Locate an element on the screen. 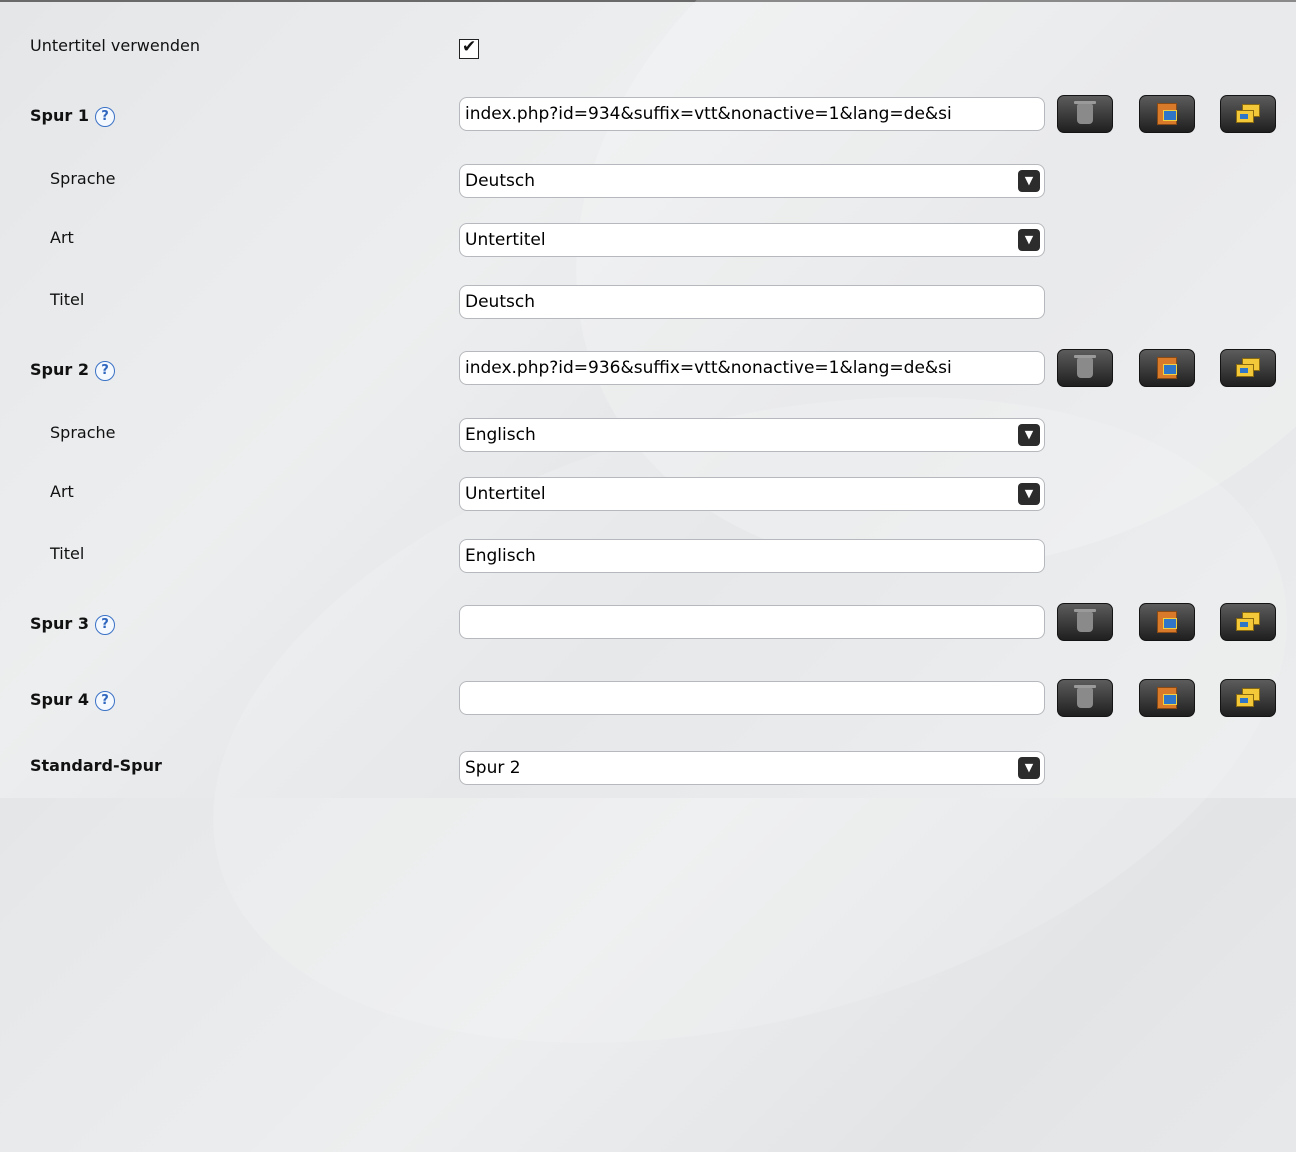  track-1-server-files-button is located at coordinates (1248, 114).